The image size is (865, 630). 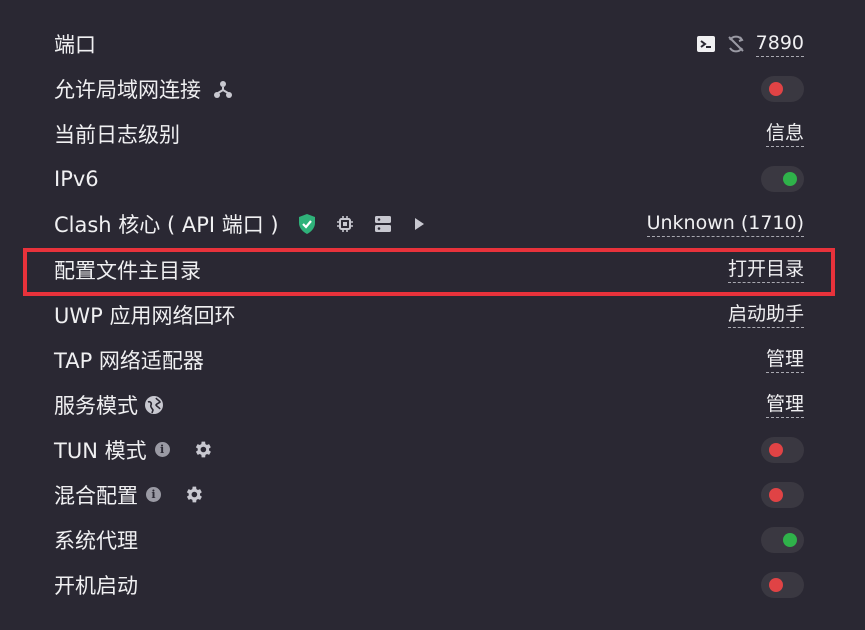 I want to click on row-ipv6: IPv6, so click(x=429, y=178).